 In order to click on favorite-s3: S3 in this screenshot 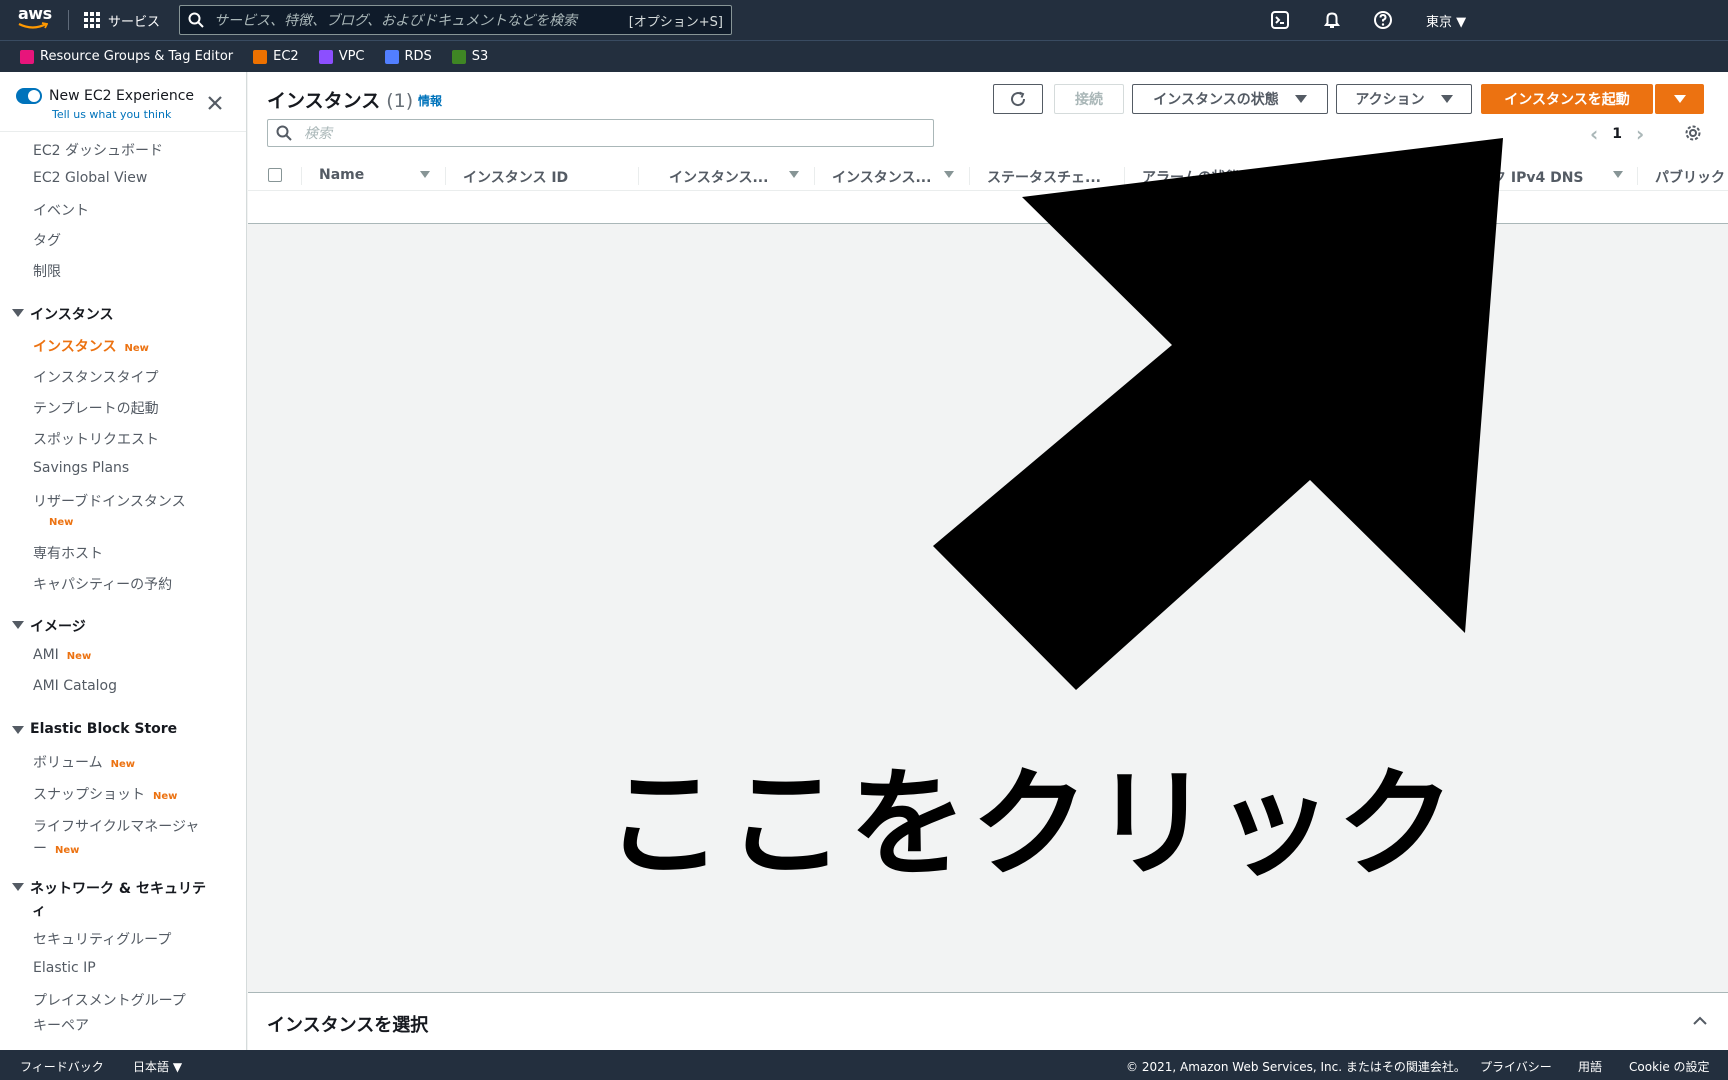, I will do `click(469, 56)`.